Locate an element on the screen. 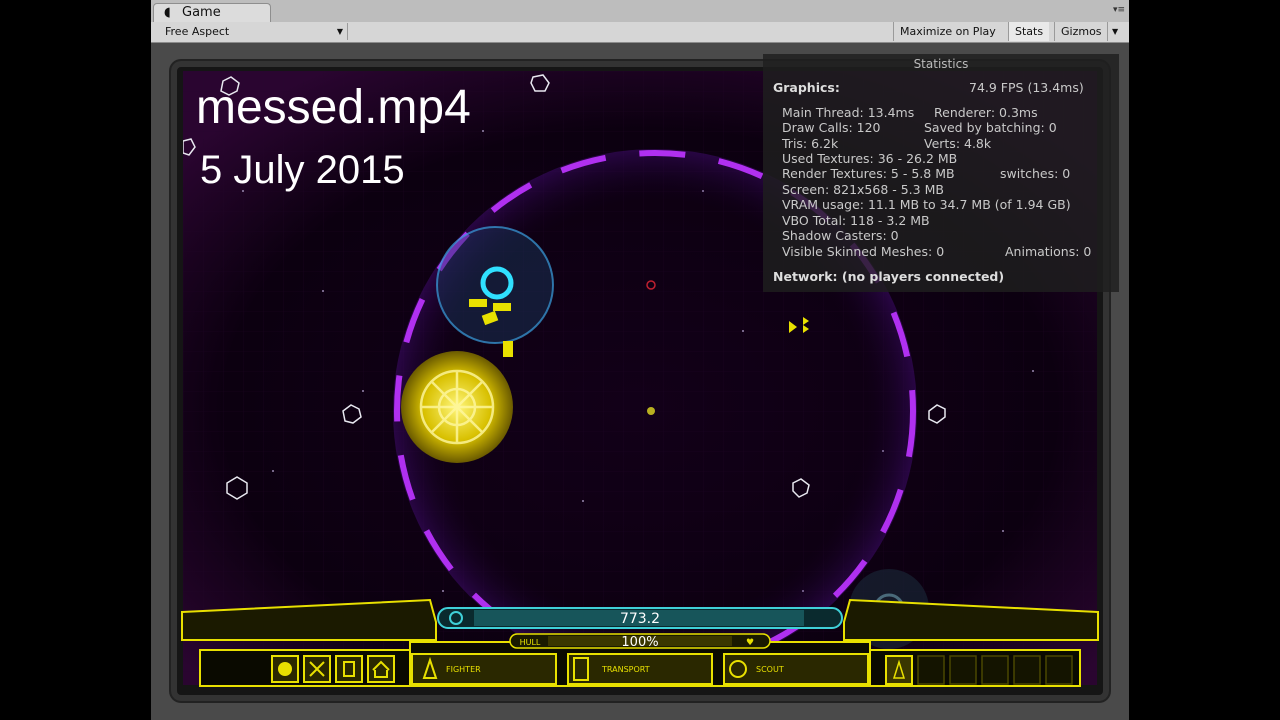  renderer-stat: Renderer: 0.3ms is located at coordinates (986, 112).